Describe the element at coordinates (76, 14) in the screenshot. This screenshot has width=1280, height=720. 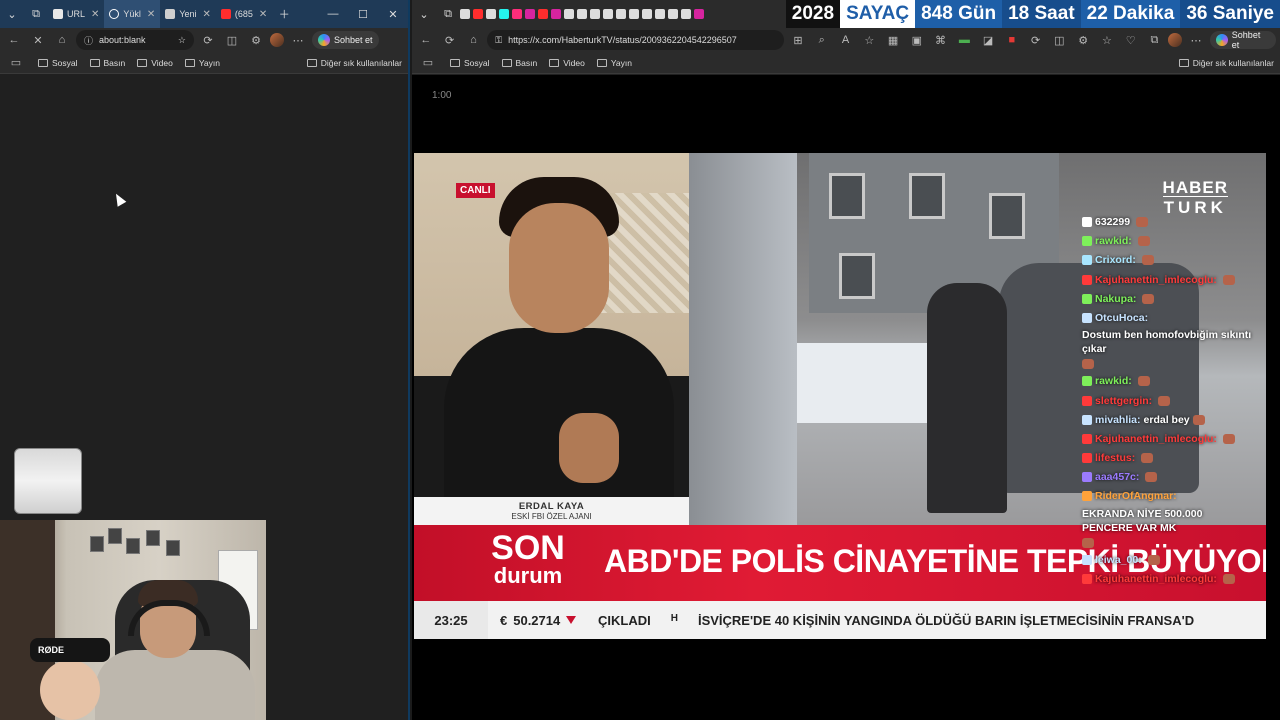
I see `tab-url: URL ✕` at that location.